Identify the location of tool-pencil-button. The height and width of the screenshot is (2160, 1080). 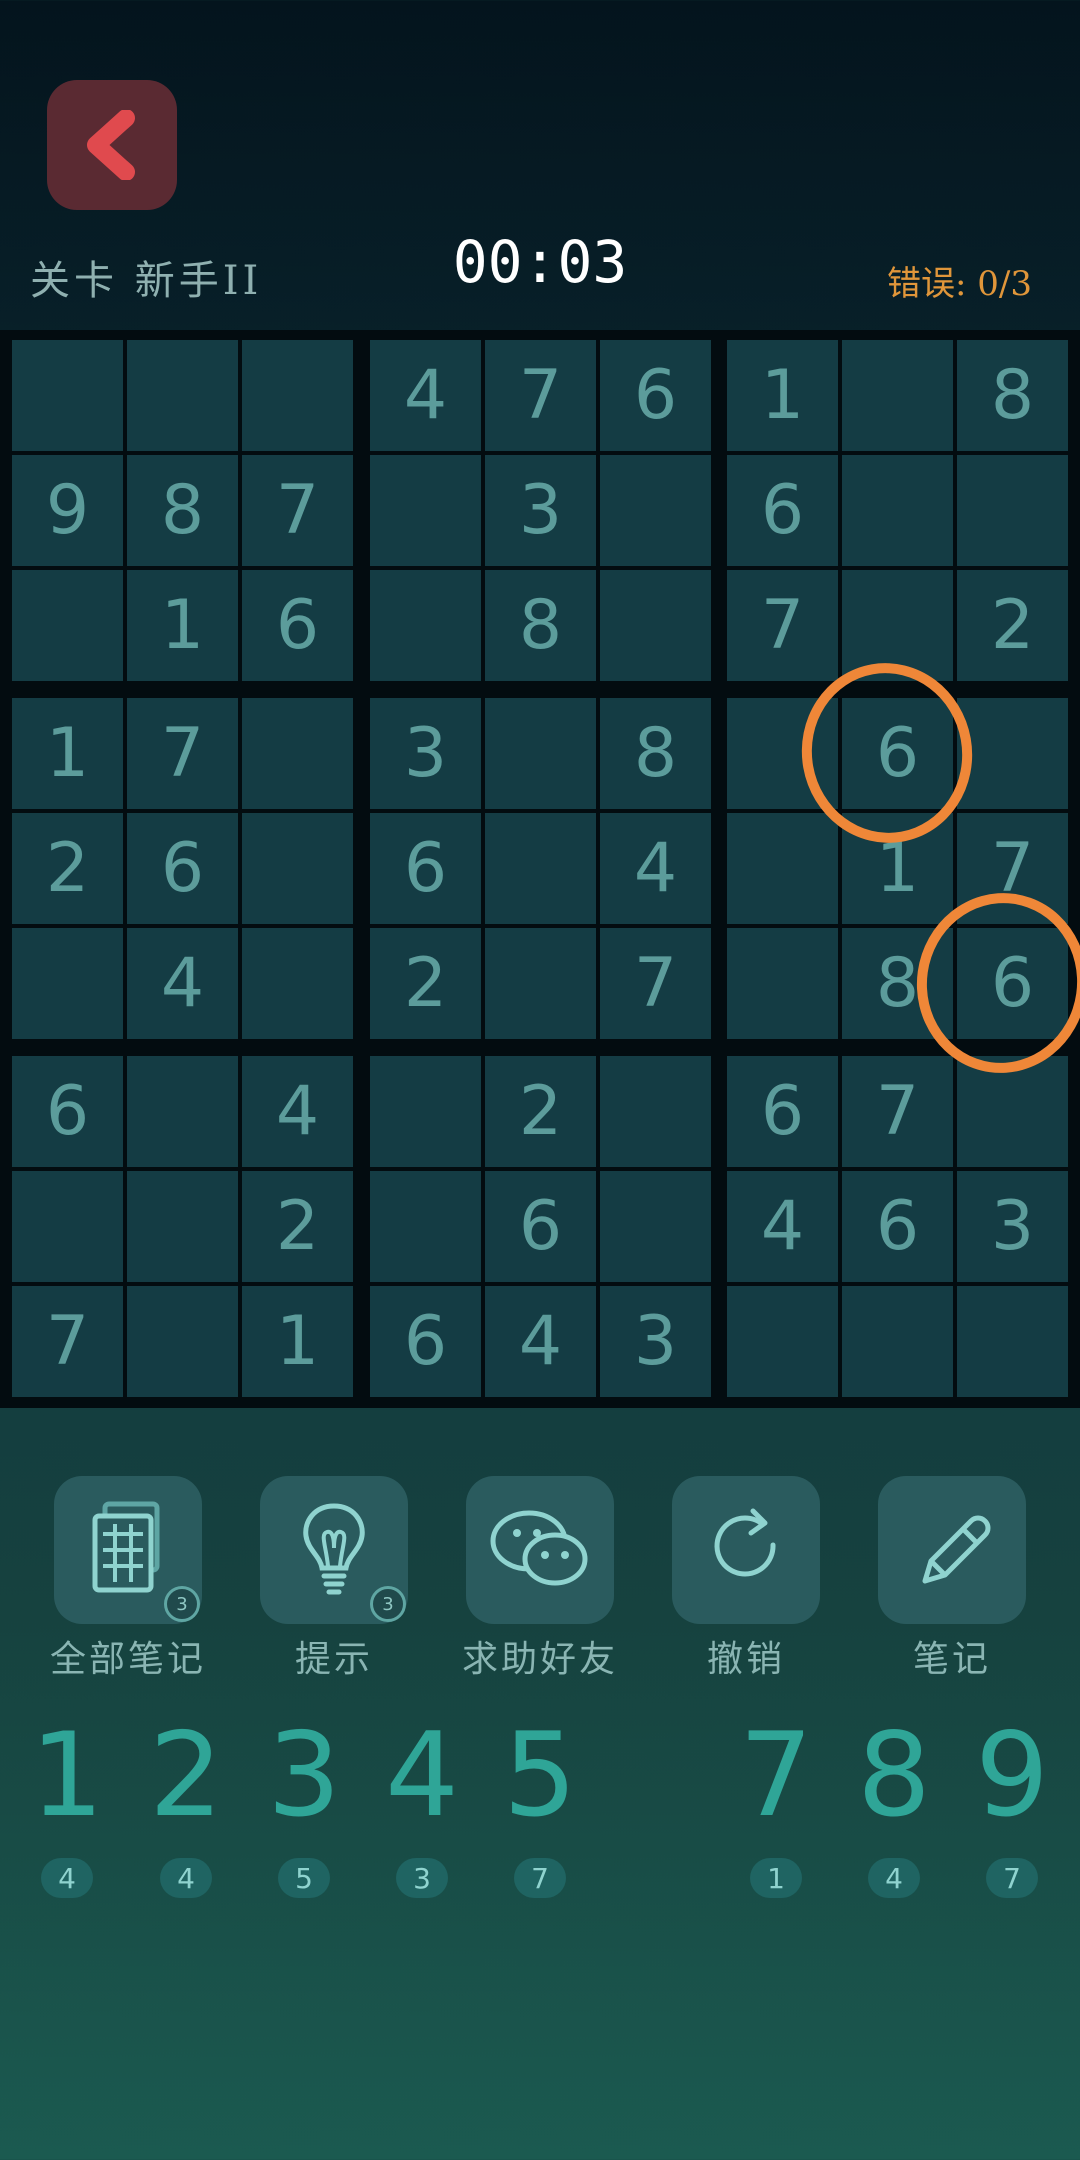
(952, 1550).